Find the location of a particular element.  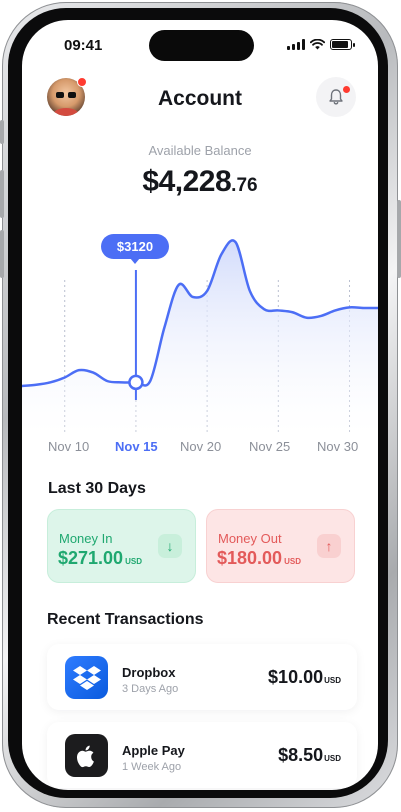

money-out-amount: $180.00 USD is located at coordinates (259, 558).